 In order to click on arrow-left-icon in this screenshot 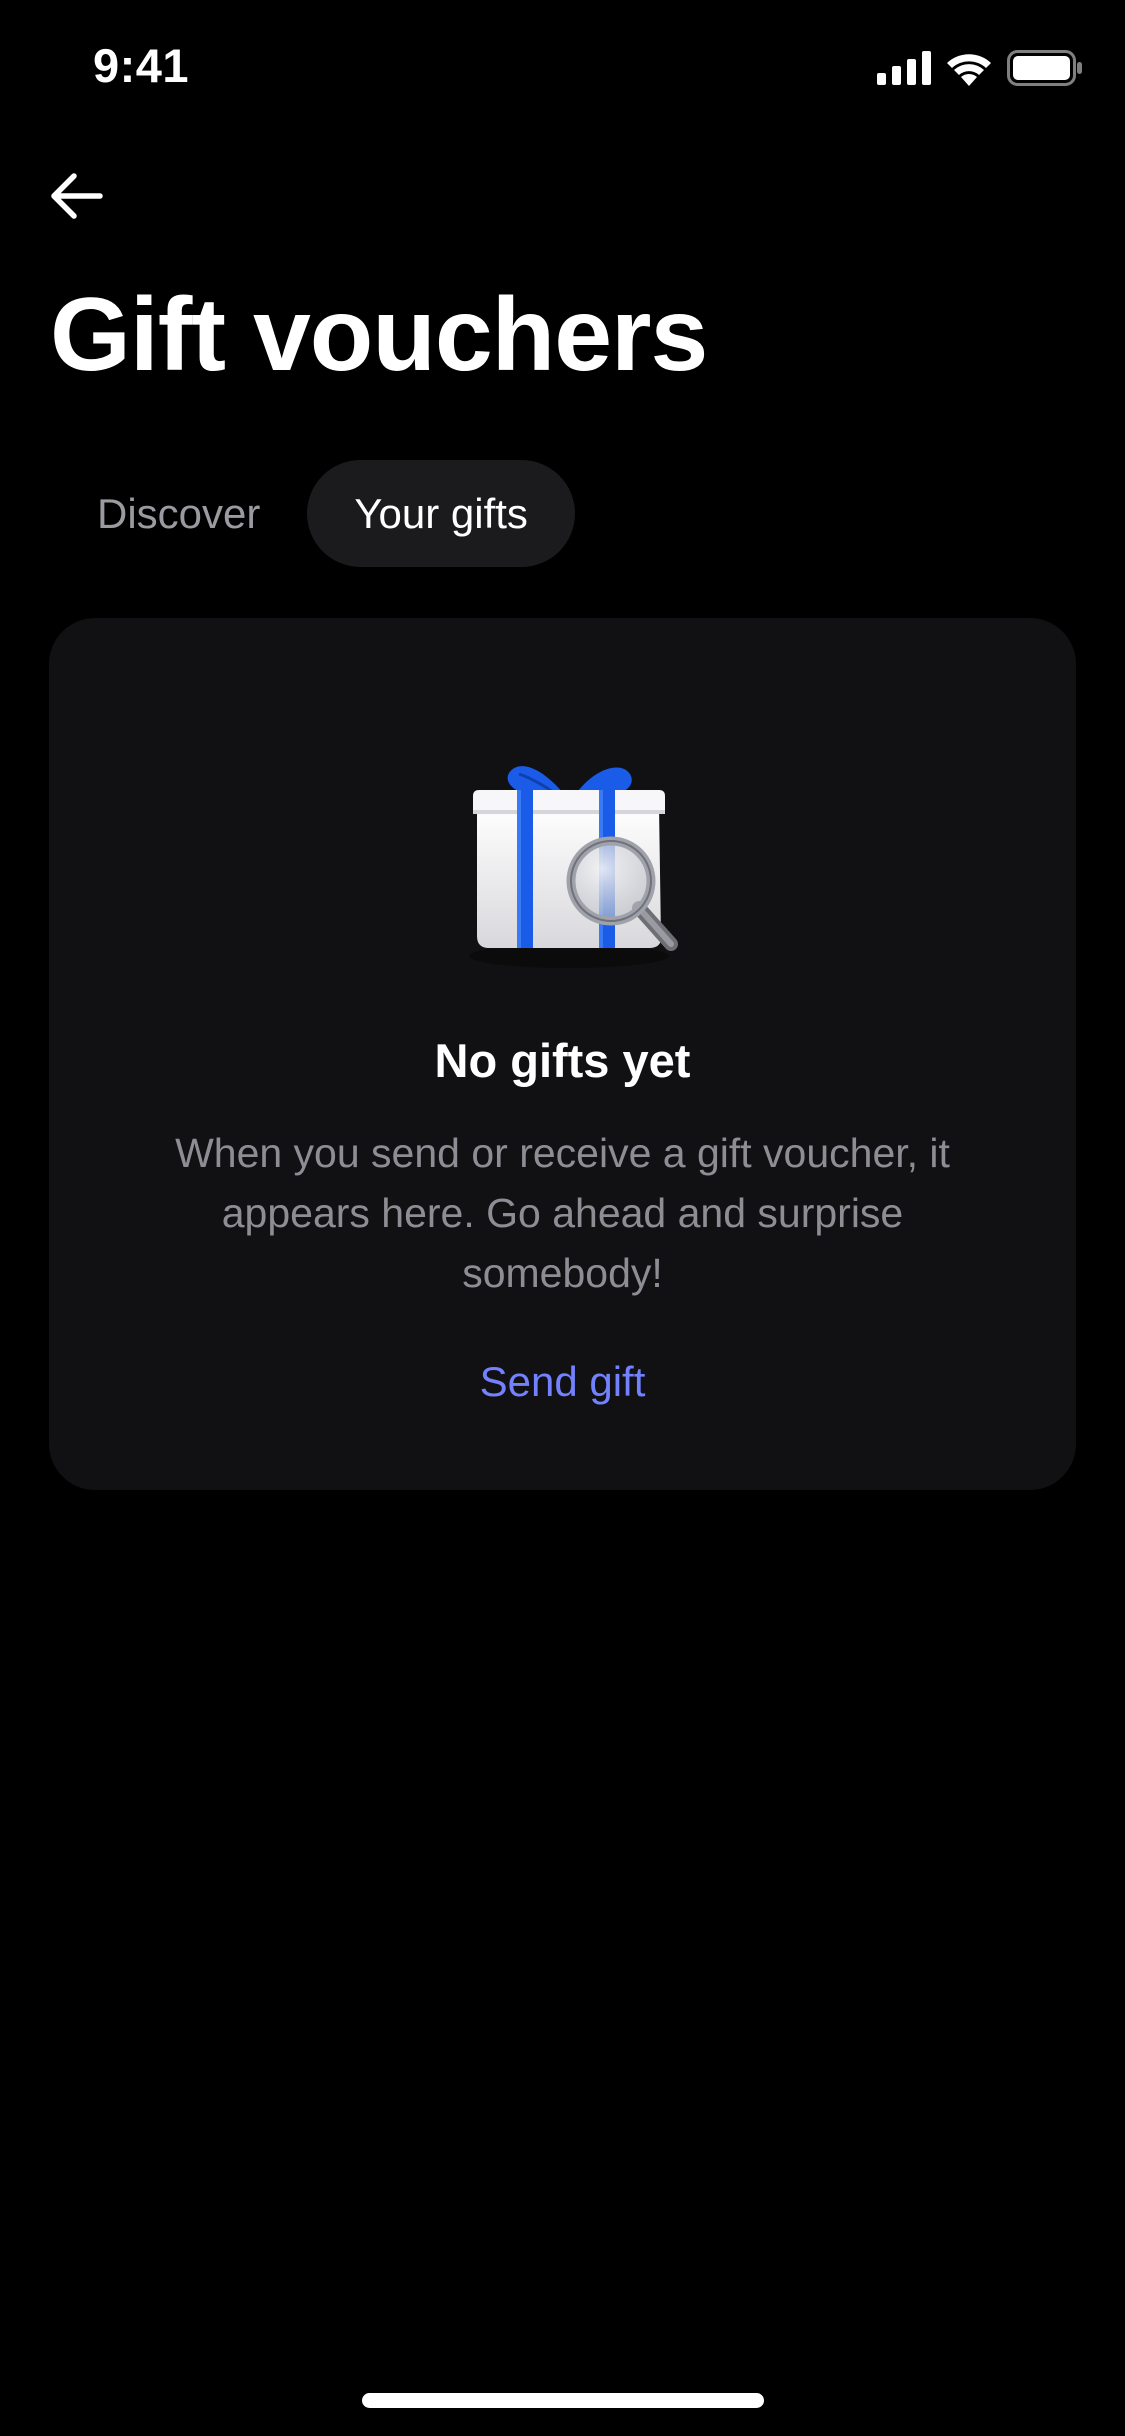, I will do `click(77, 196)`.